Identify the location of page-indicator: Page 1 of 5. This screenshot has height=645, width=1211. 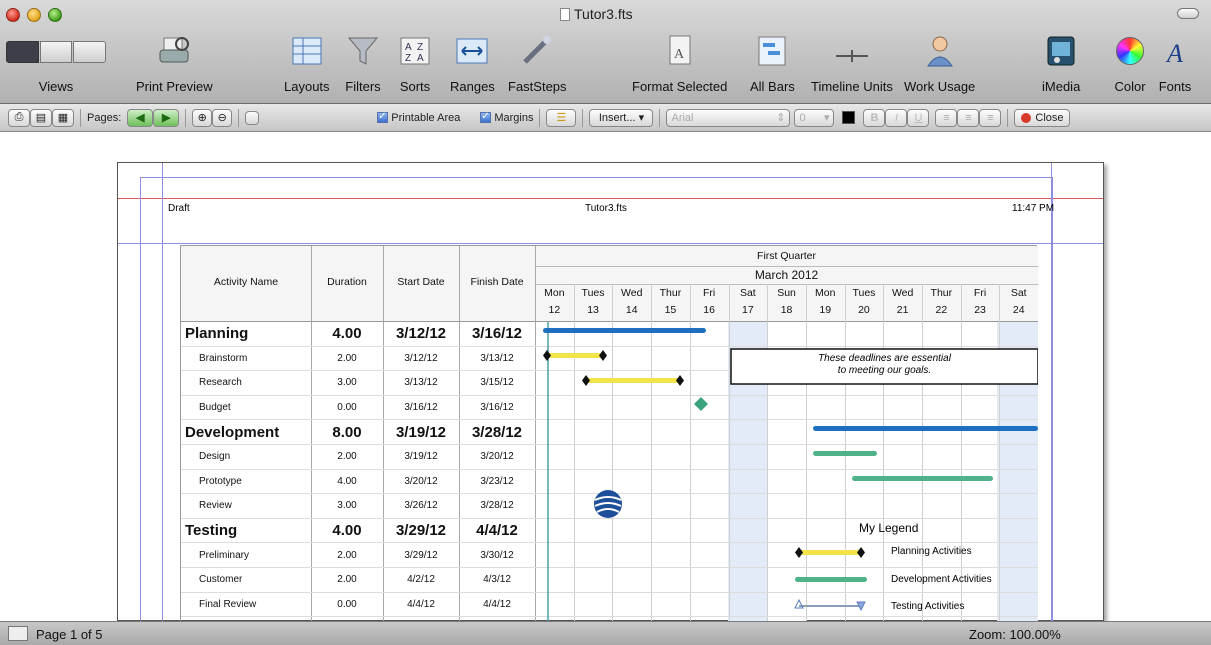
(69, 634).